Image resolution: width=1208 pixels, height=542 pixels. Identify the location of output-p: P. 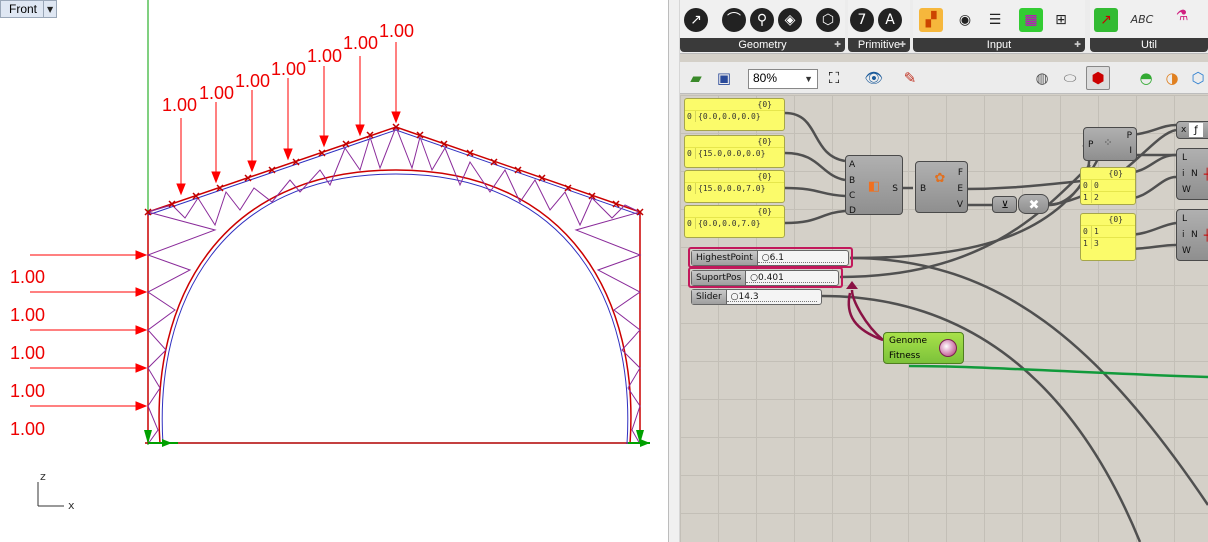
(1129, 136).